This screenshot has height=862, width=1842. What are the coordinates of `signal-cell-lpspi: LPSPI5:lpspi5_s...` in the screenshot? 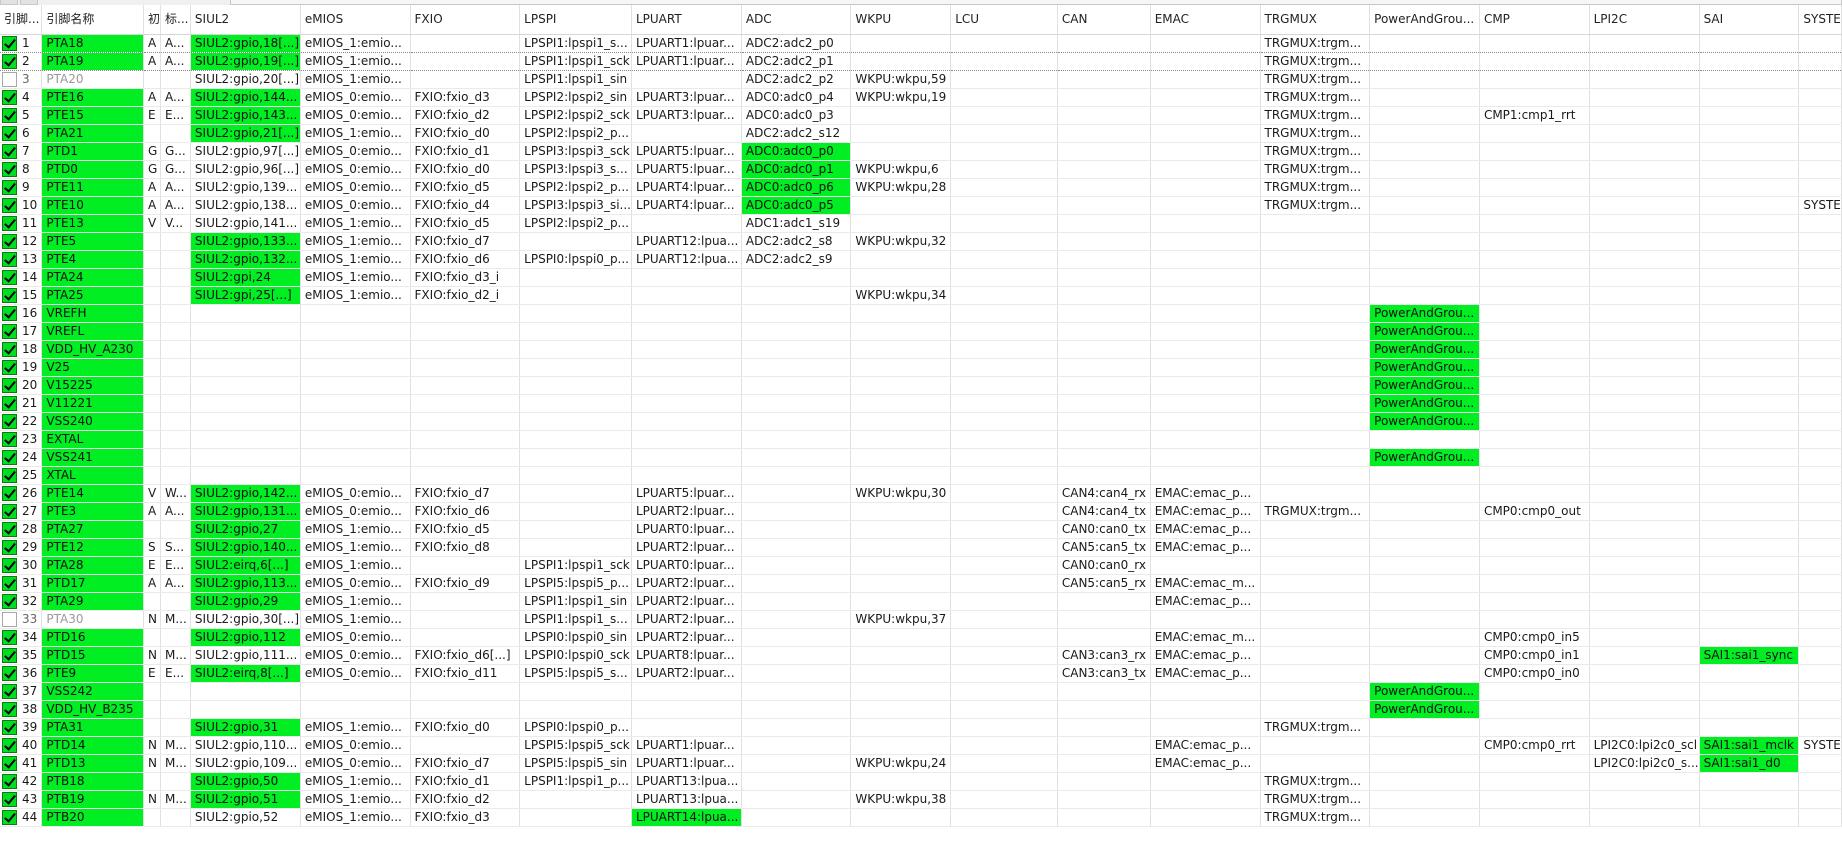 It's located at (575, 673).